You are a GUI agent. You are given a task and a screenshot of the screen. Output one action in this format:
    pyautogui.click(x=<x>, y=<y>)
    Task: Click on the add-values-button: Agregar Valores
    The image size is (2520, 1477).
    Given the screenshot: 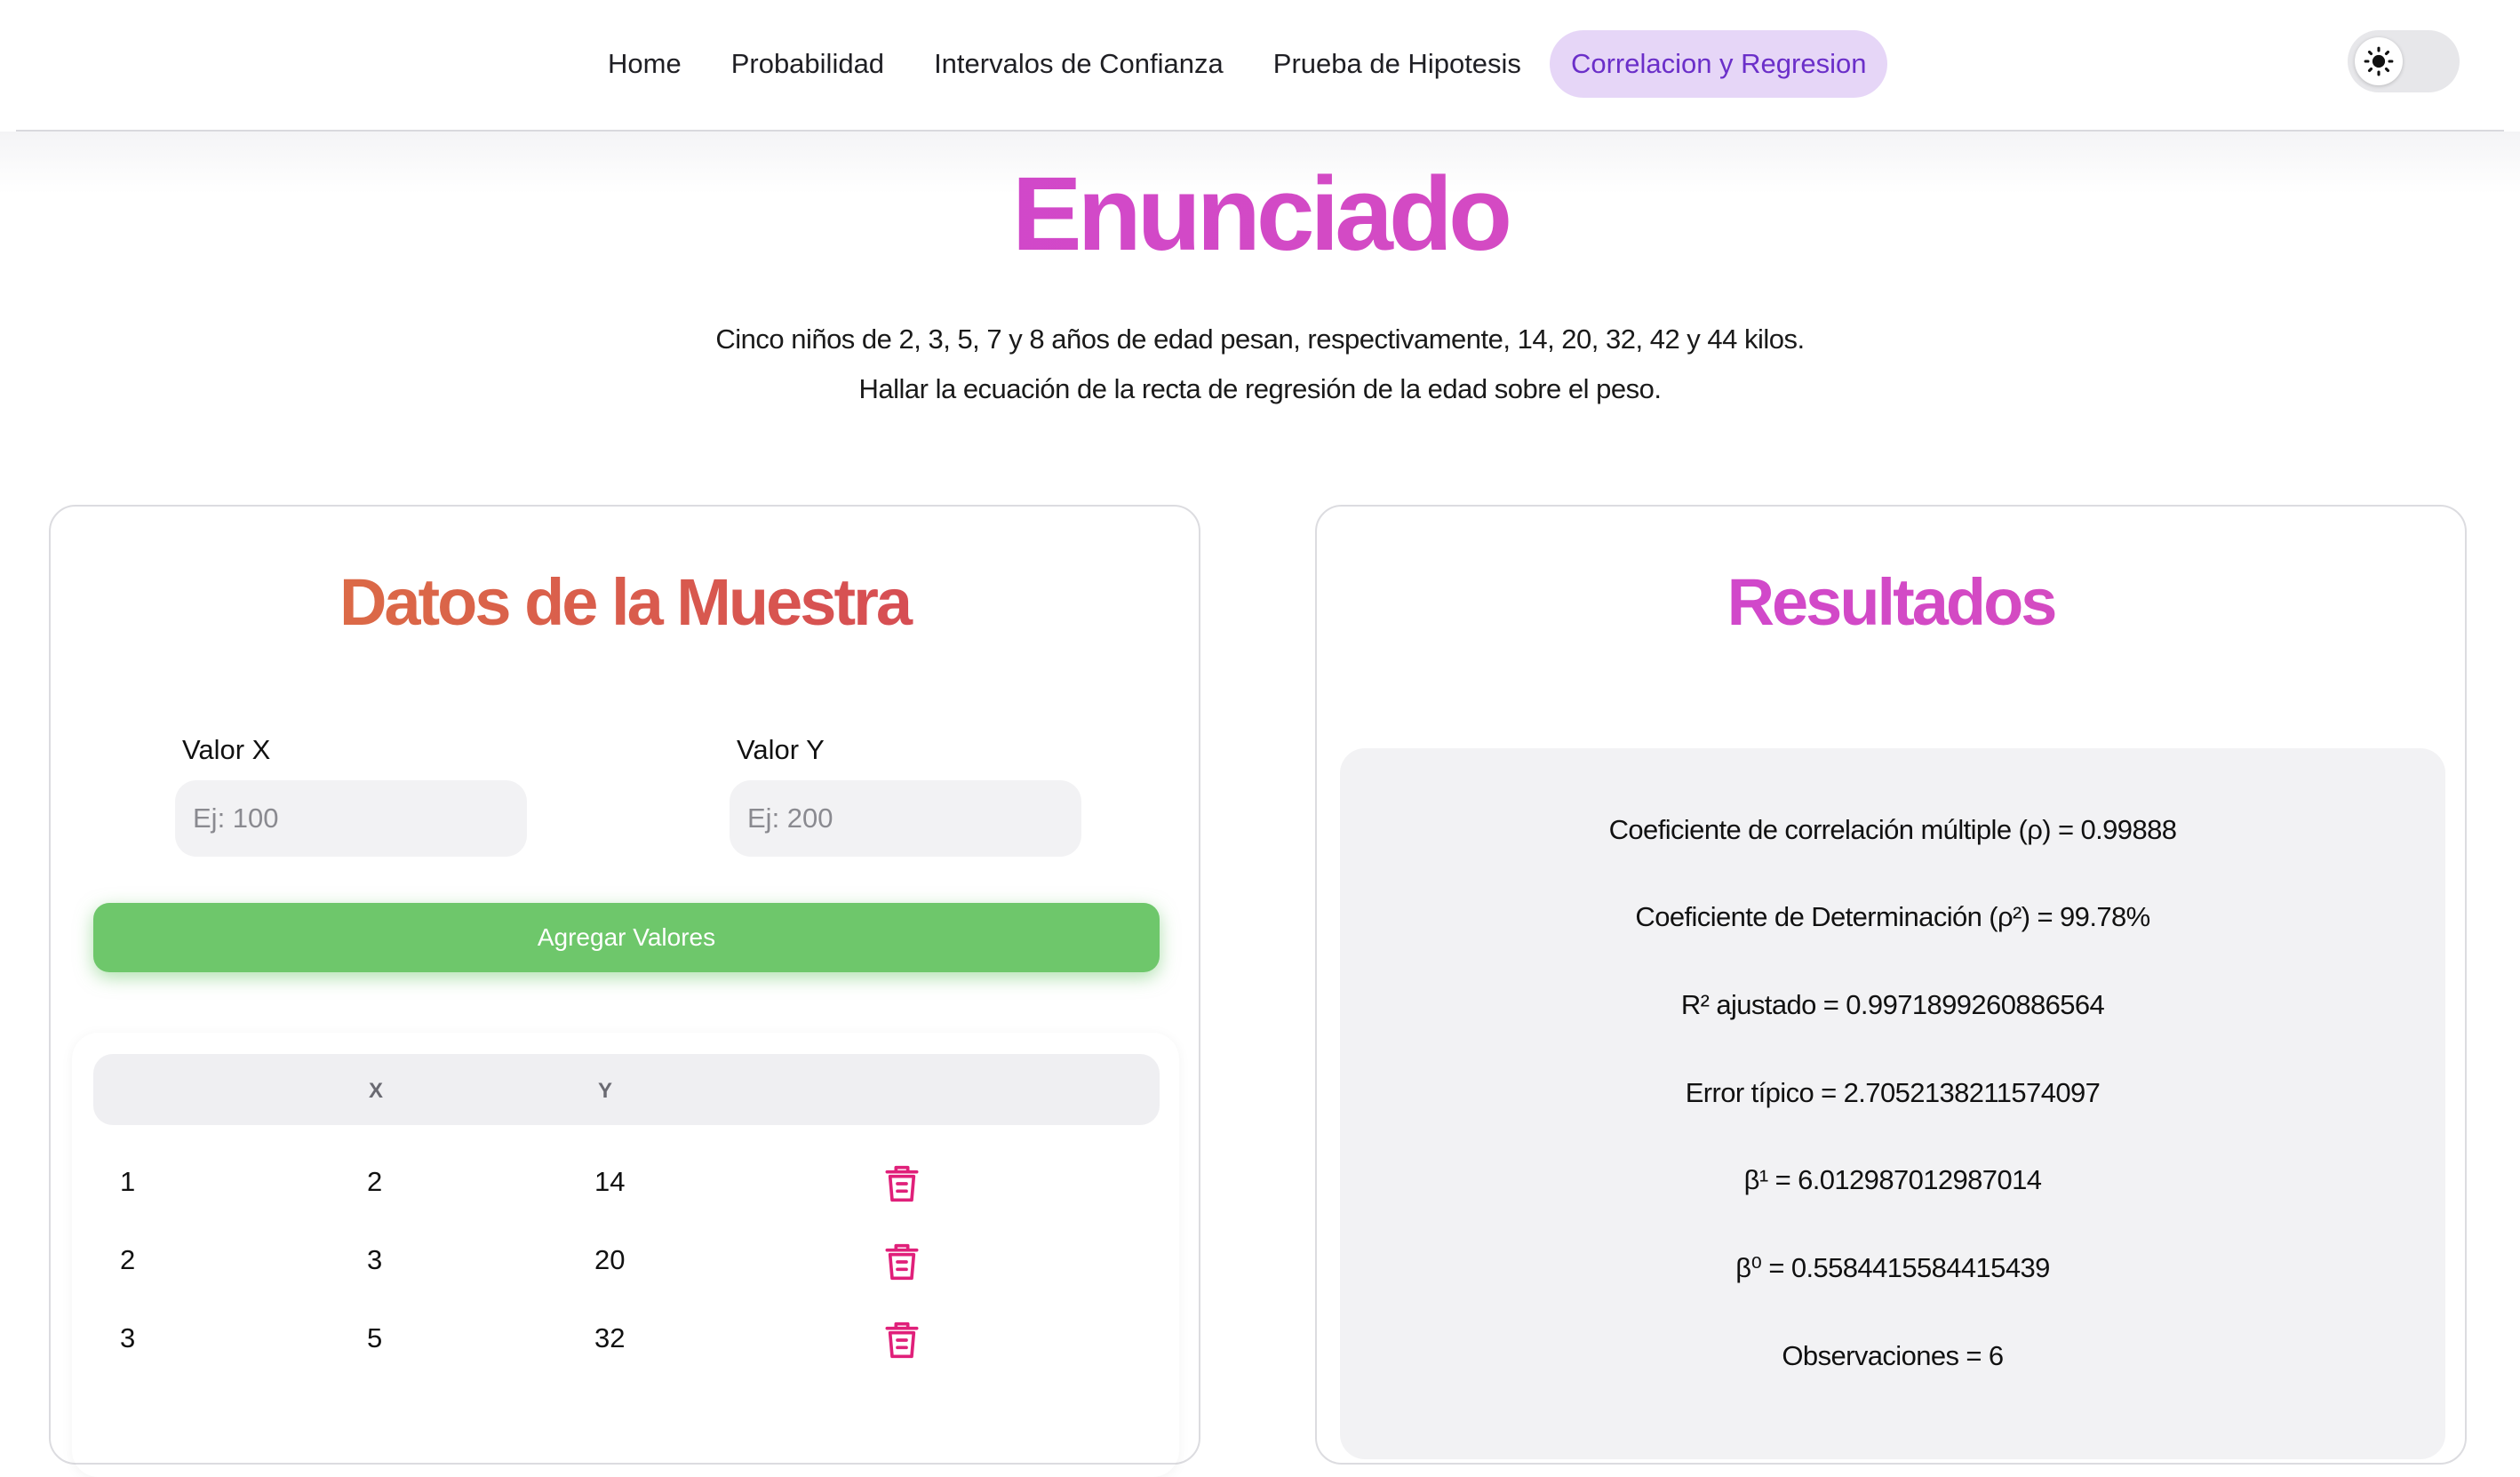 What is the action you would take?
    pyautogui.click(x=626, y=938)
    